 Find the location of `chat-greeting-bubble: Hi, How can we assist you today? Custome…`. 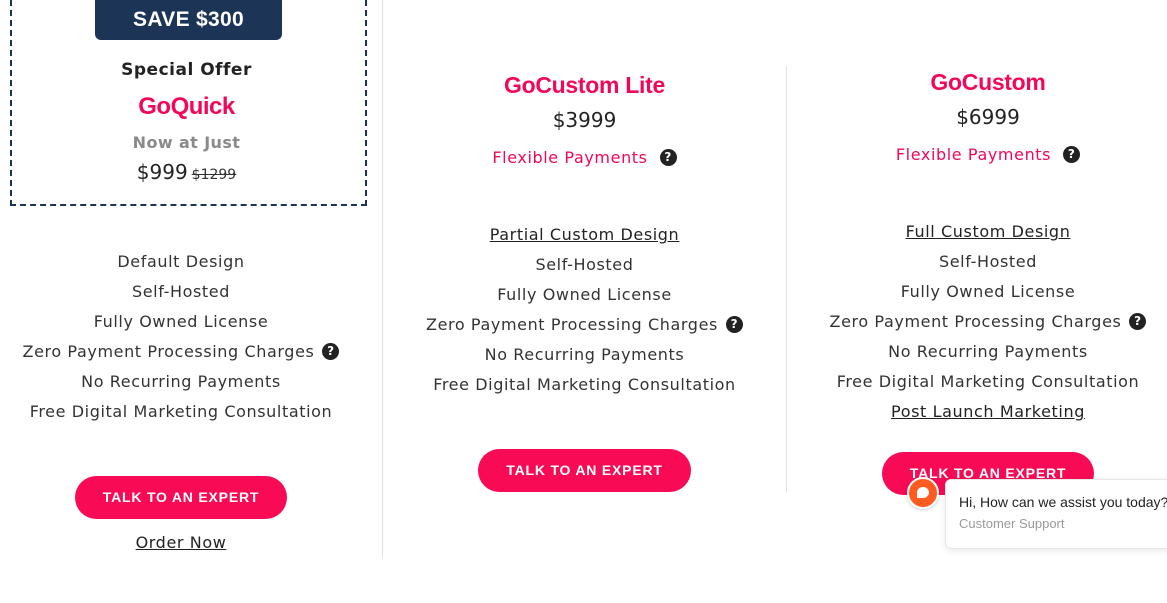

chat-greeting-bubble: Hi, How can we assist you today? Custome… is located at coordinates (1056, 514).